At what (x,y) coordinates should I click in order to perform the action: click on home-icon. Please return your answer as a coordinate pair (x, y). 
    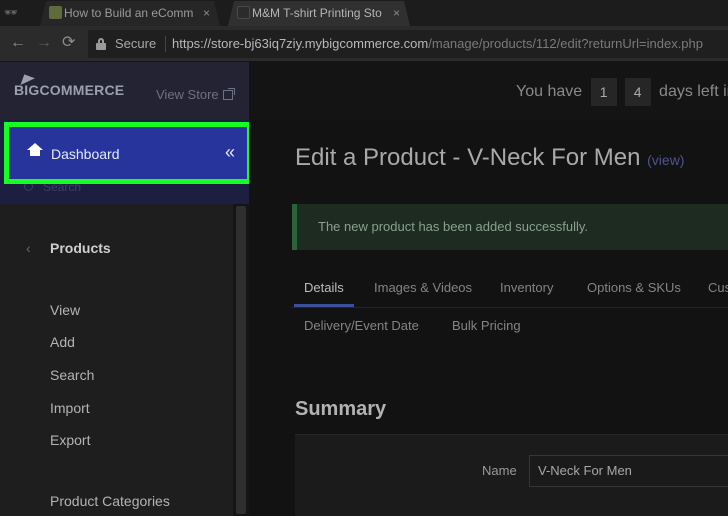
    Looking at the image, I should click on (35, 152).